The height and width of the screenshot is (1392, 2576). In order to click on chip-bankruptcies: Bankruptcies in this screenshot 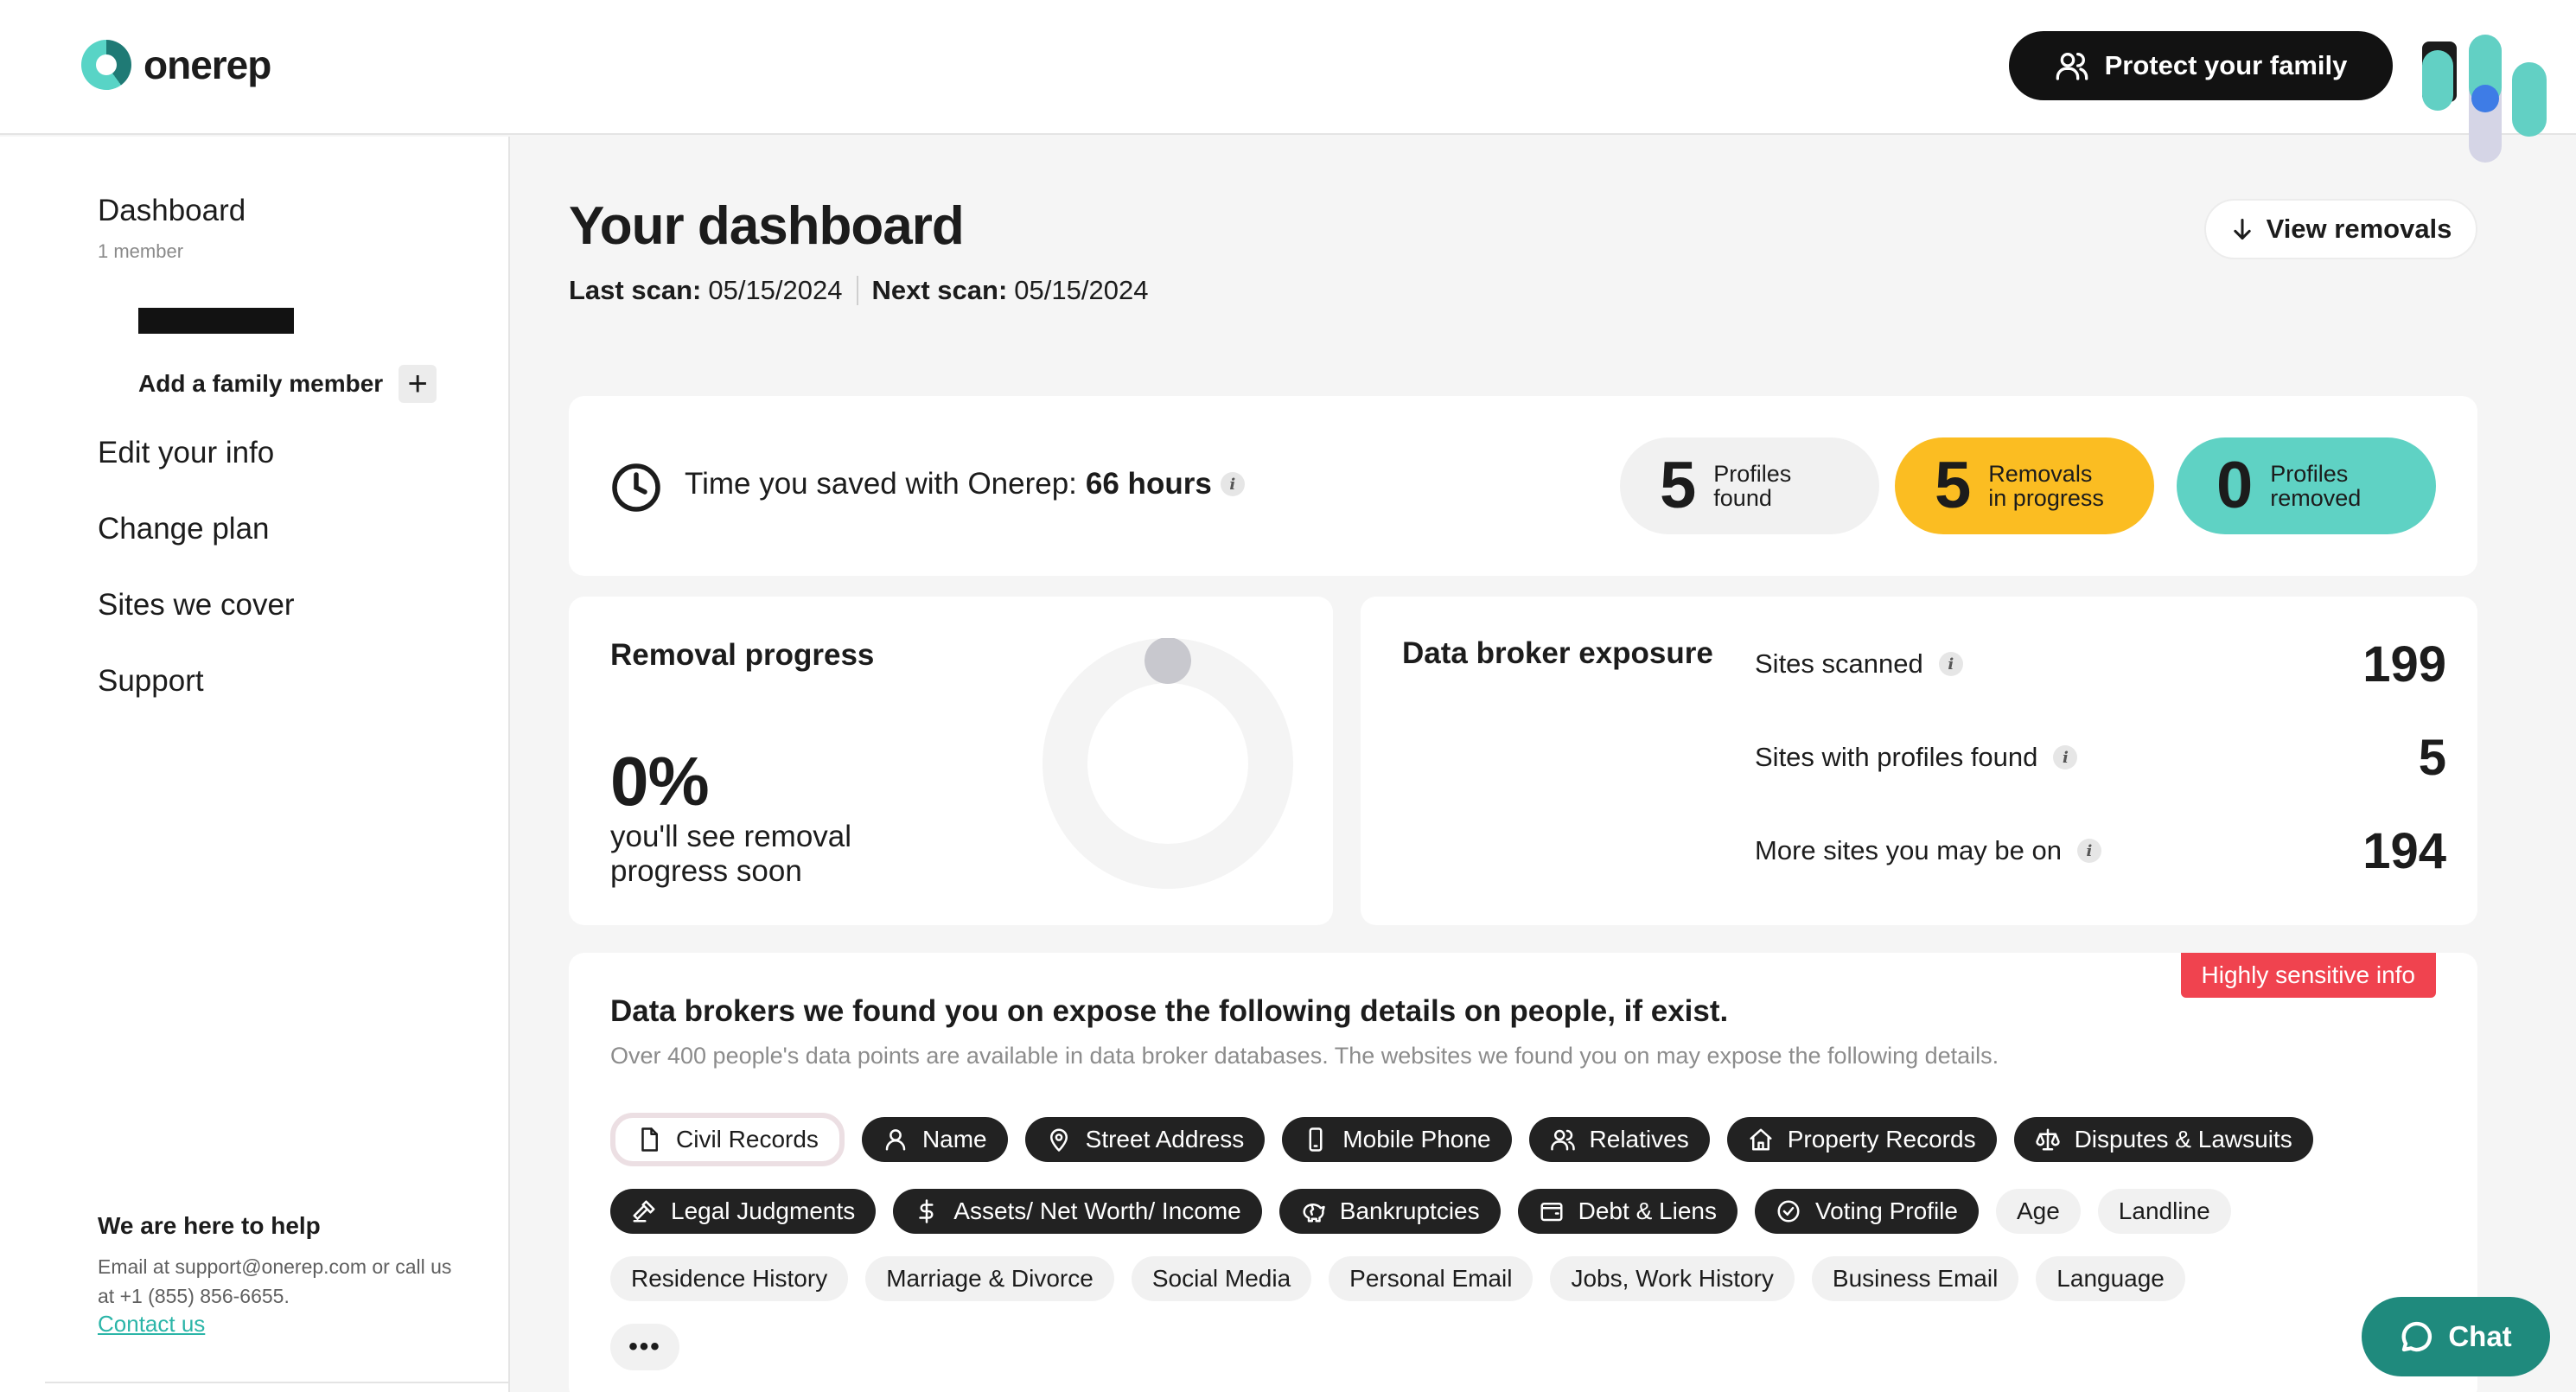, I will do `click(1389, 1211)`.